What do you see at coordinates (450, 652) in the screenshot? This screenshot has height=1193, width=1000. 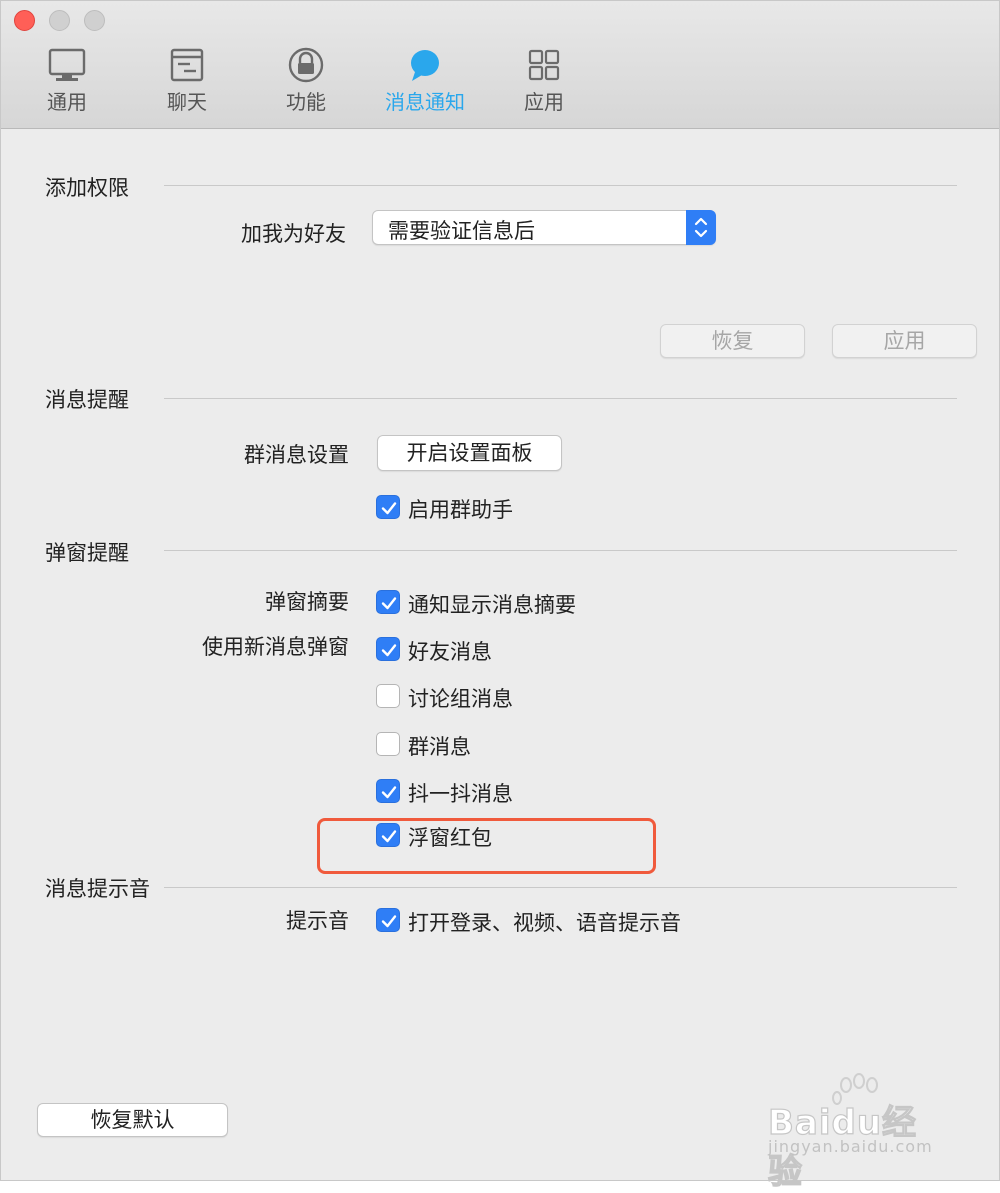 I see `friend-message-label: 好友消息` at bounding box center [450, 652].